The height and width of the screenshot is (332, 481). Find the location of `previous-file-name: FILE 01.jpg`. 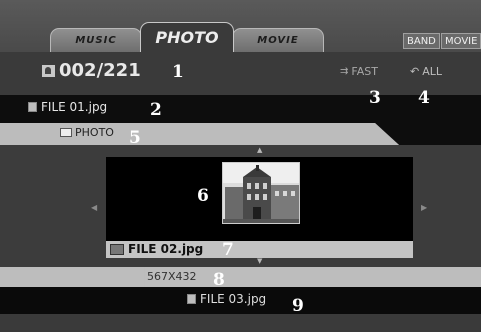

previous-file-name: FILE 01.jpg is located at coordinates (74, 107).